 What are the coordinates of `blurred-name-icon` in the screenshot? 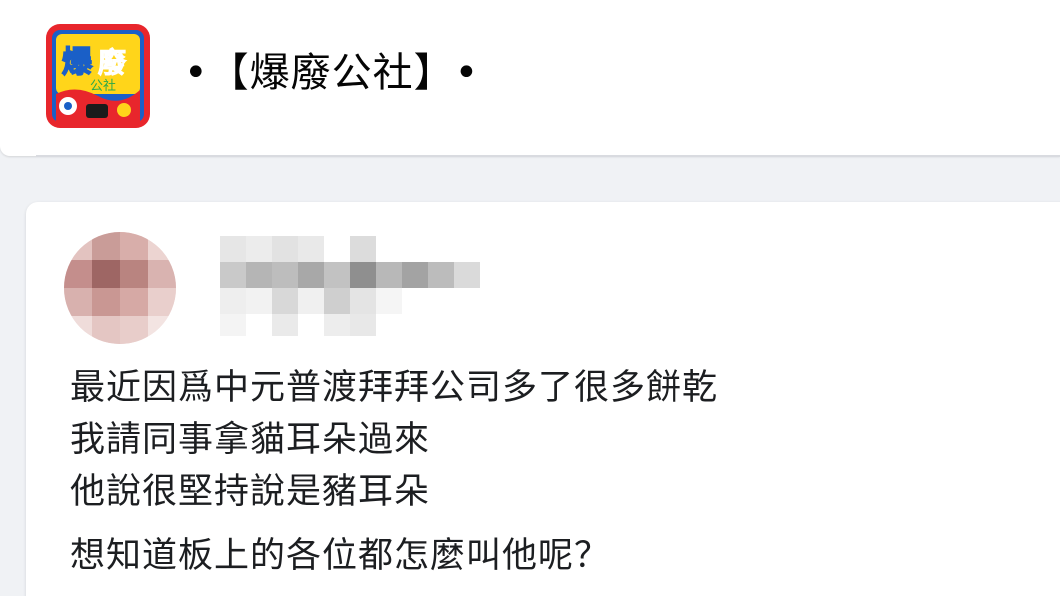 It's located at (335, 283).